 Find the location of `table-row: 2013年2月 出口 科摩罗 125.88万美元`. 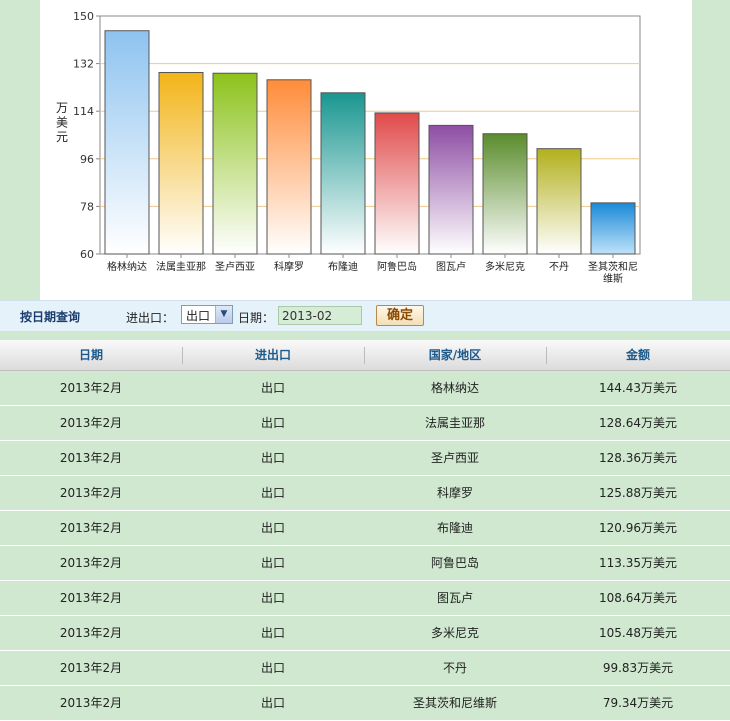

table-row: 2013年2月 出口 科摩罗 125.88万美元 is located at coordinates (365, 493).